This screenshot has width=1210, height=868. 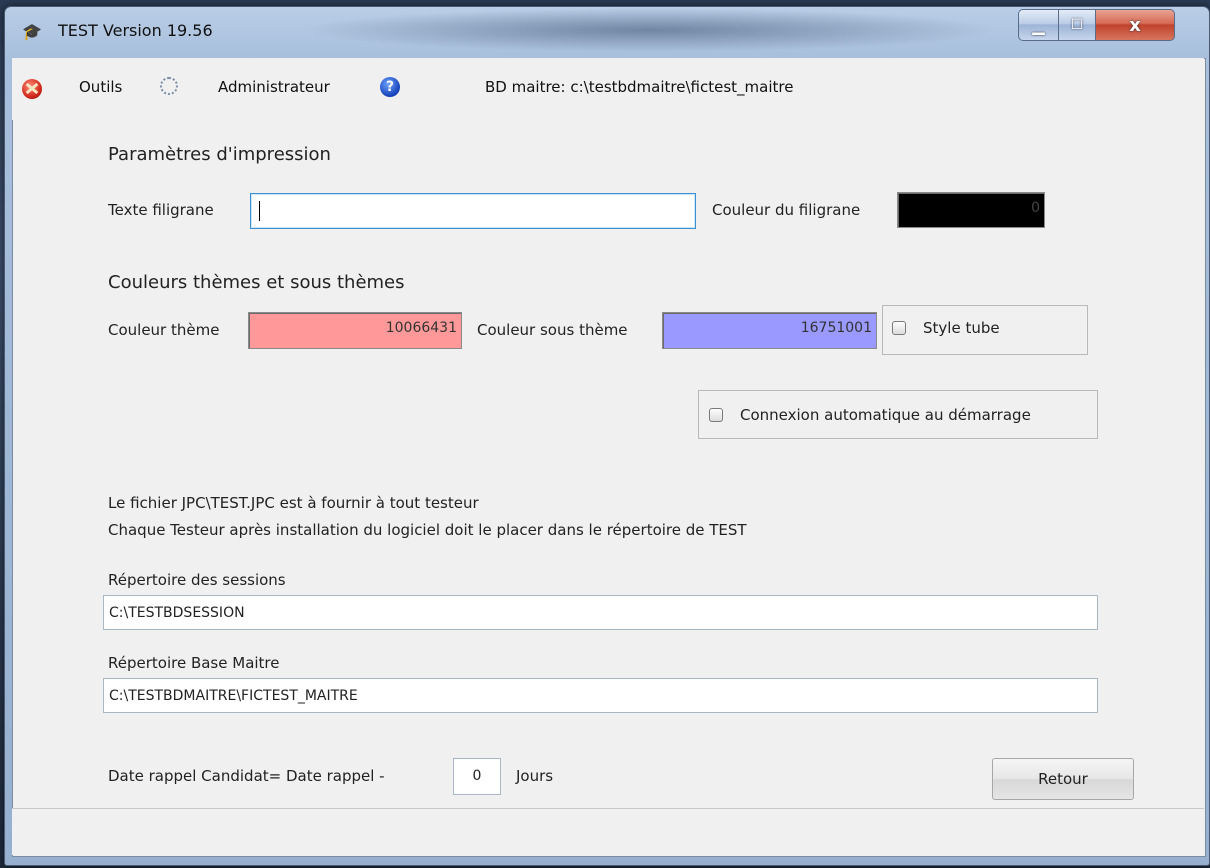 I want to click on label-repertoire-sessions: Répertoire des sessions, so click(x=197, y=580).